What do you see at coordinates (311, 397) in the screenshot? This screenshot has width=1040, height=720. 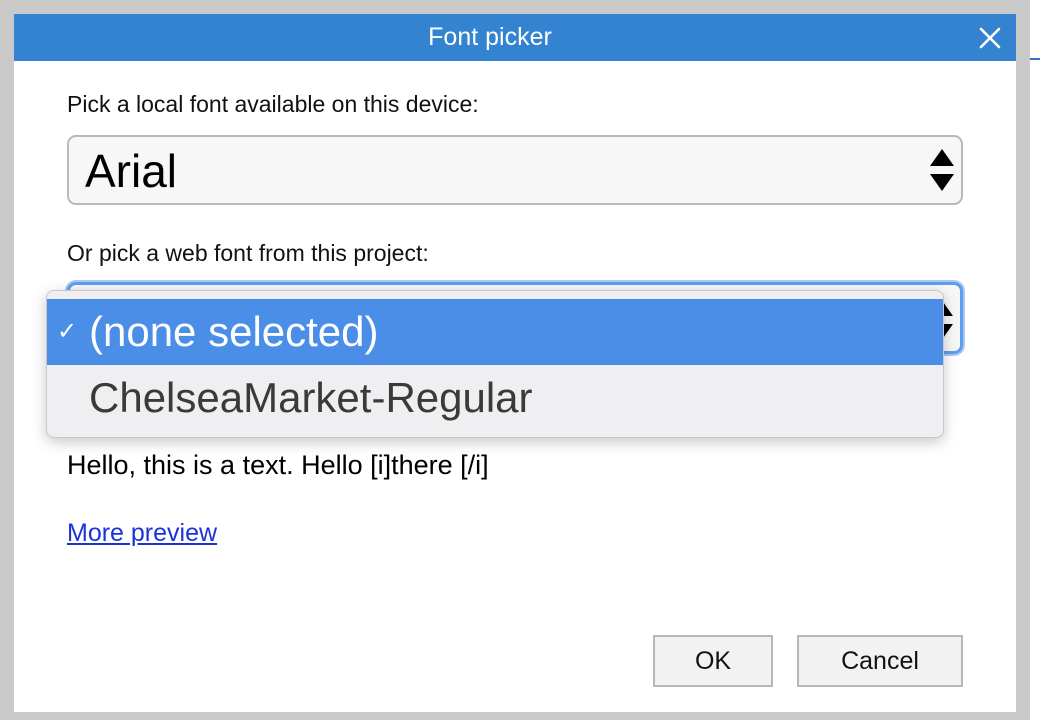 I see `option-label: ChelseaMarket-Regular` at bounding box center [311, 397].